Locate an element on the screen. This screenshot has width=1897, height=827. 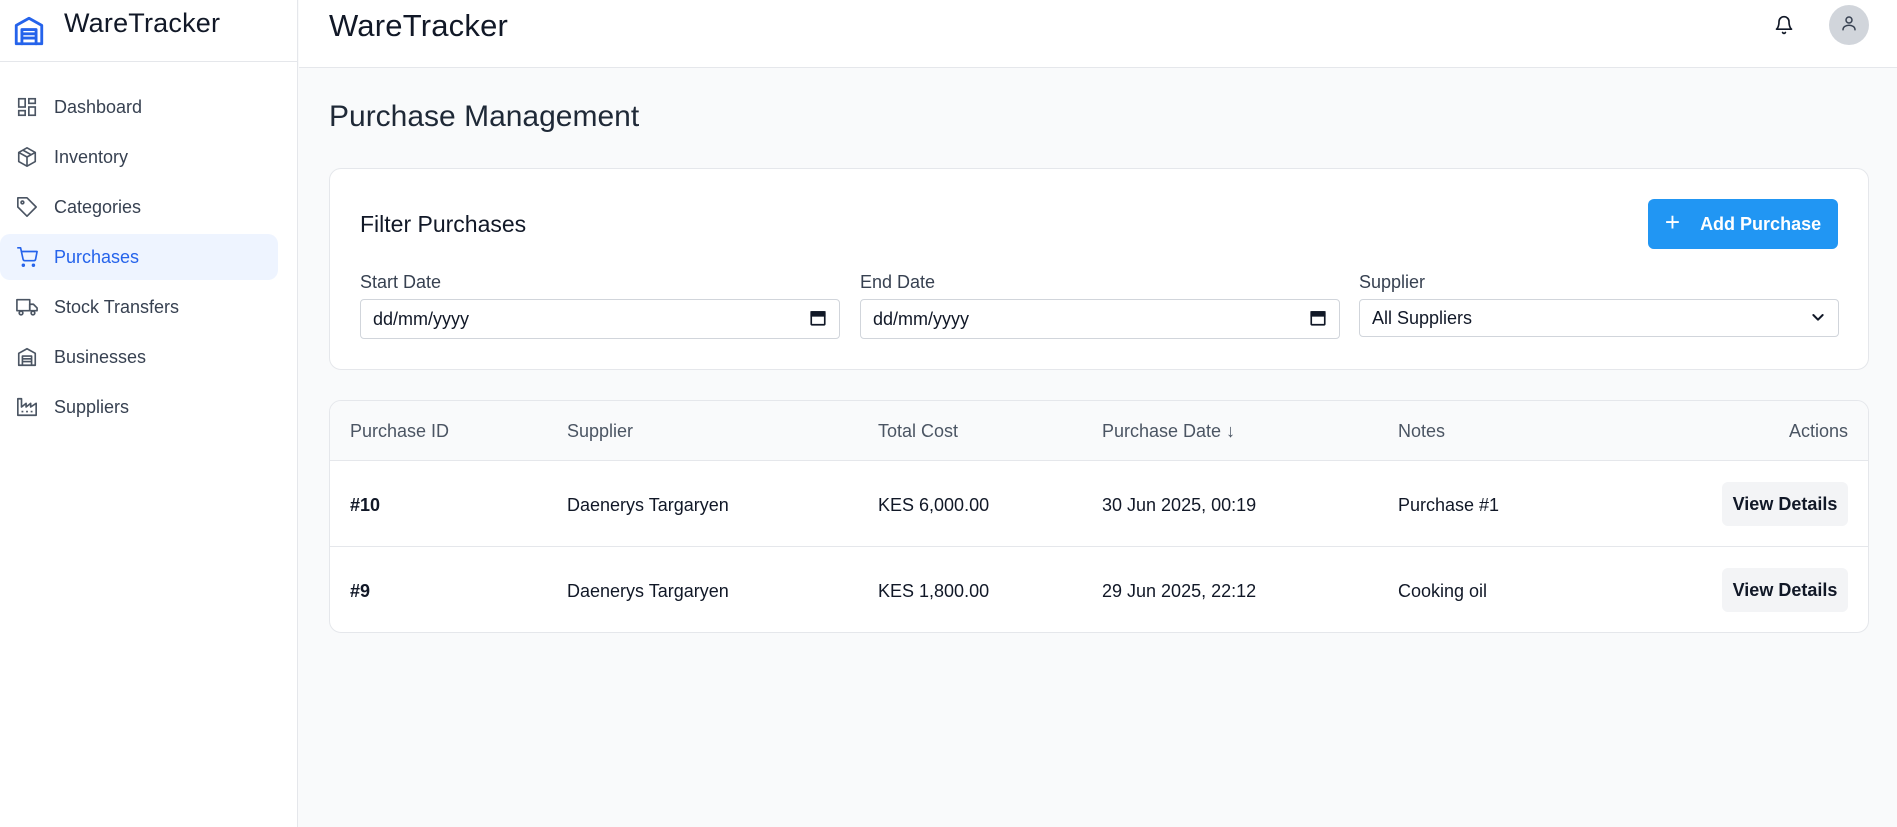
start-date-label: Start Date is located at coordinates (401, 282).